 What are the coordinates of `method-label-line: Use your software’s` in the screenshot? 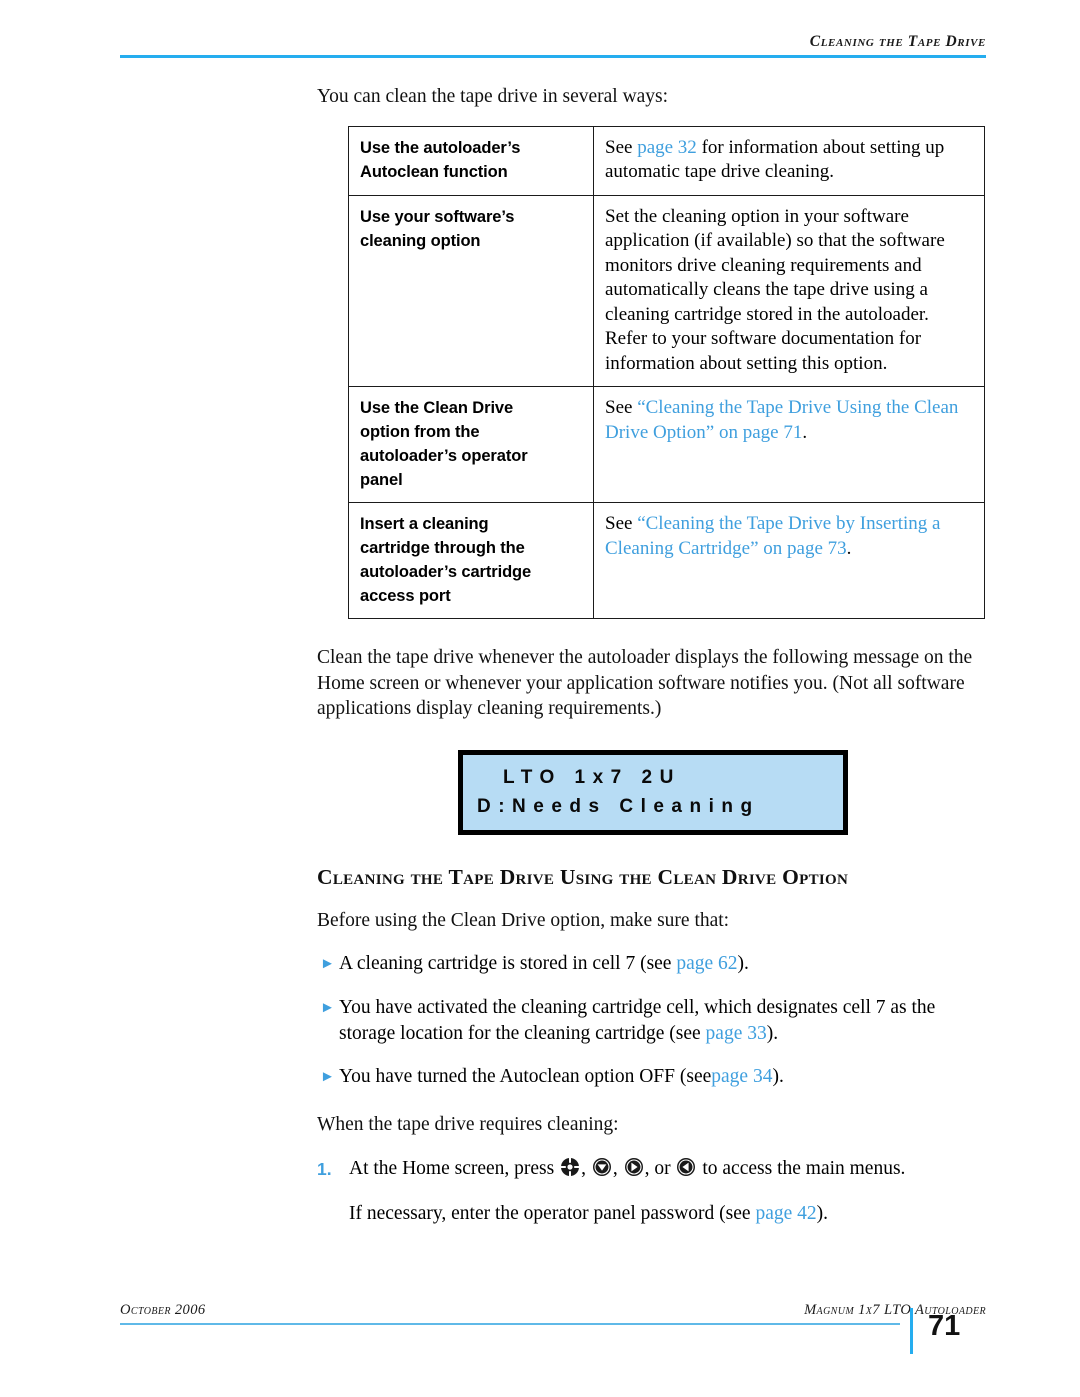 It's located at (437, 216).